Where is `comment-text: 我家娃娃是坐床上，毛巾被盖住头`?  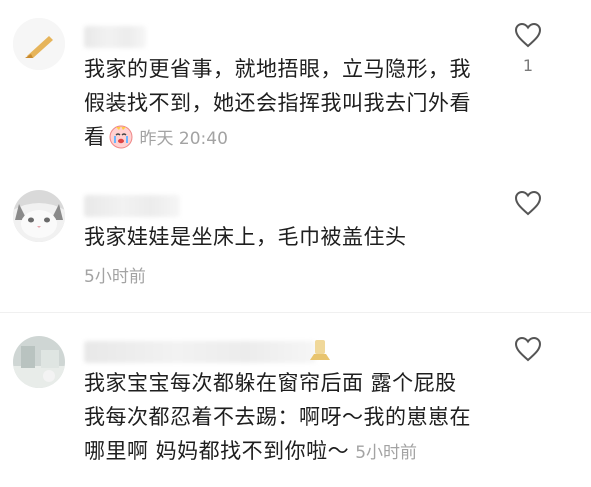
comment-text: 我家娃娃是坐床上，毛巾被盖住头 is located at coordinates (294, 237).